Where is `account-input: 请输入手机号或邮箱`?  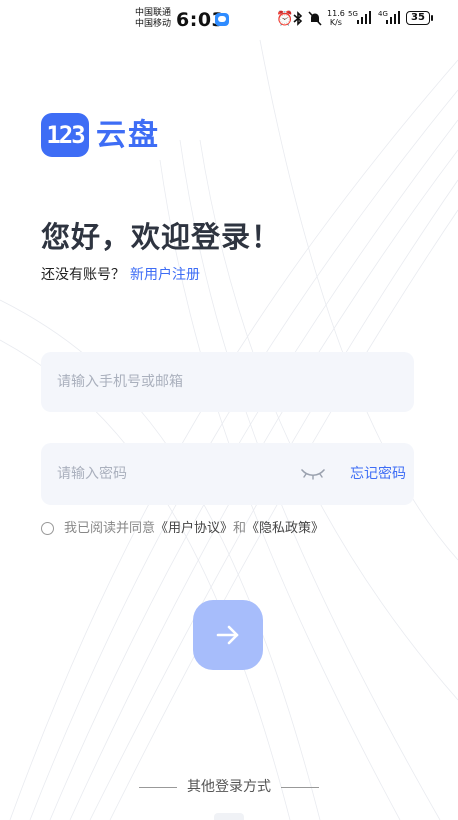
account-input: 请输入手机号或邮箱 is located at coordinates (227, 382).